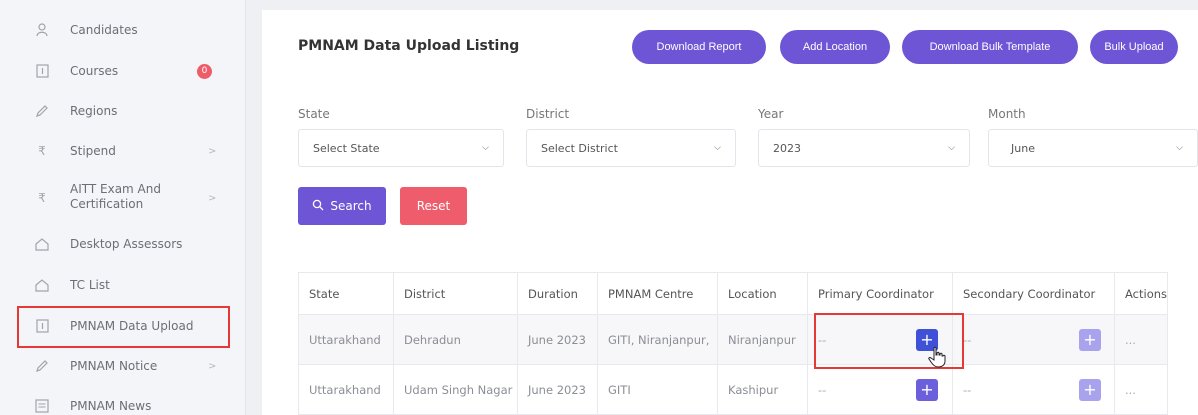 This screenshot has height=415, width=1198. I want to click on highlight-box, so click(123, 327).